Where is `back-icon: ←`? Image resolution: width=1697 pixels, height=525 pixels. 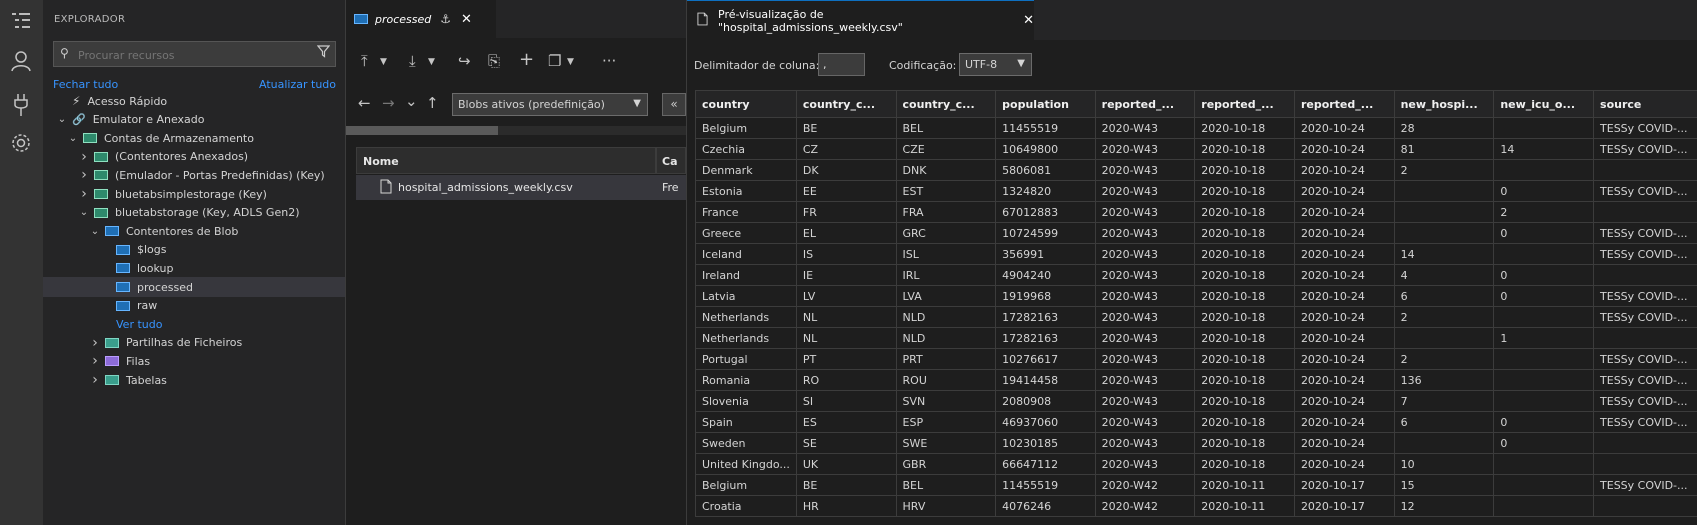 back-icon: ← is located at coordinates (364, 103).